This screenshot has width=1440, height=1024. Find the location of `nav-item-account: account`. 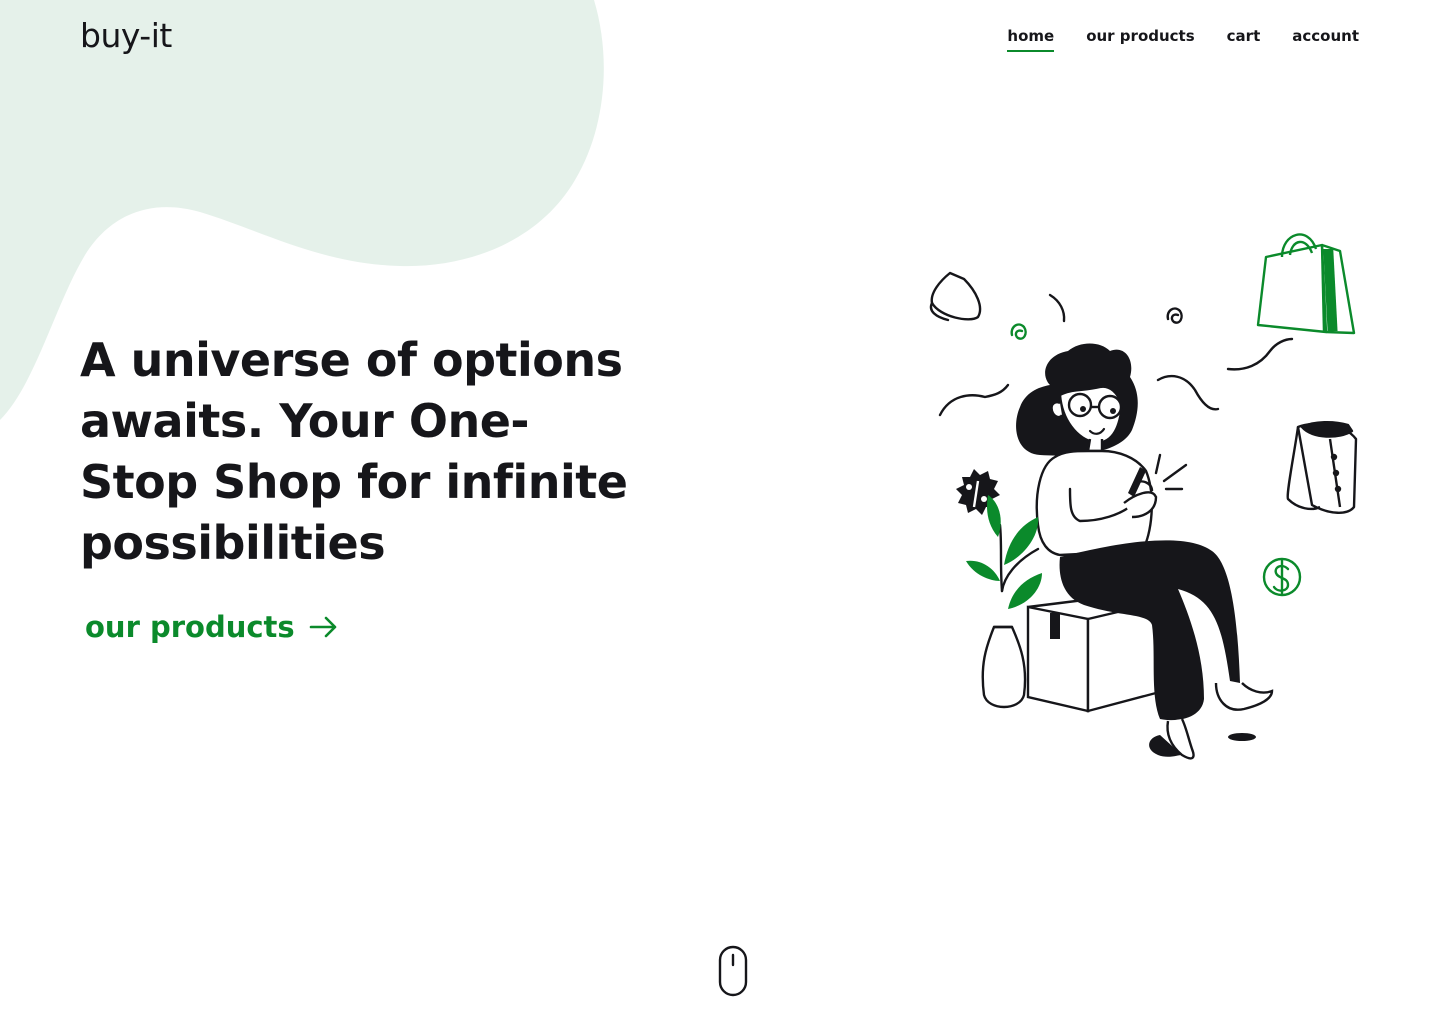

nav-item-account: account is located at coordinates (1325, 36).